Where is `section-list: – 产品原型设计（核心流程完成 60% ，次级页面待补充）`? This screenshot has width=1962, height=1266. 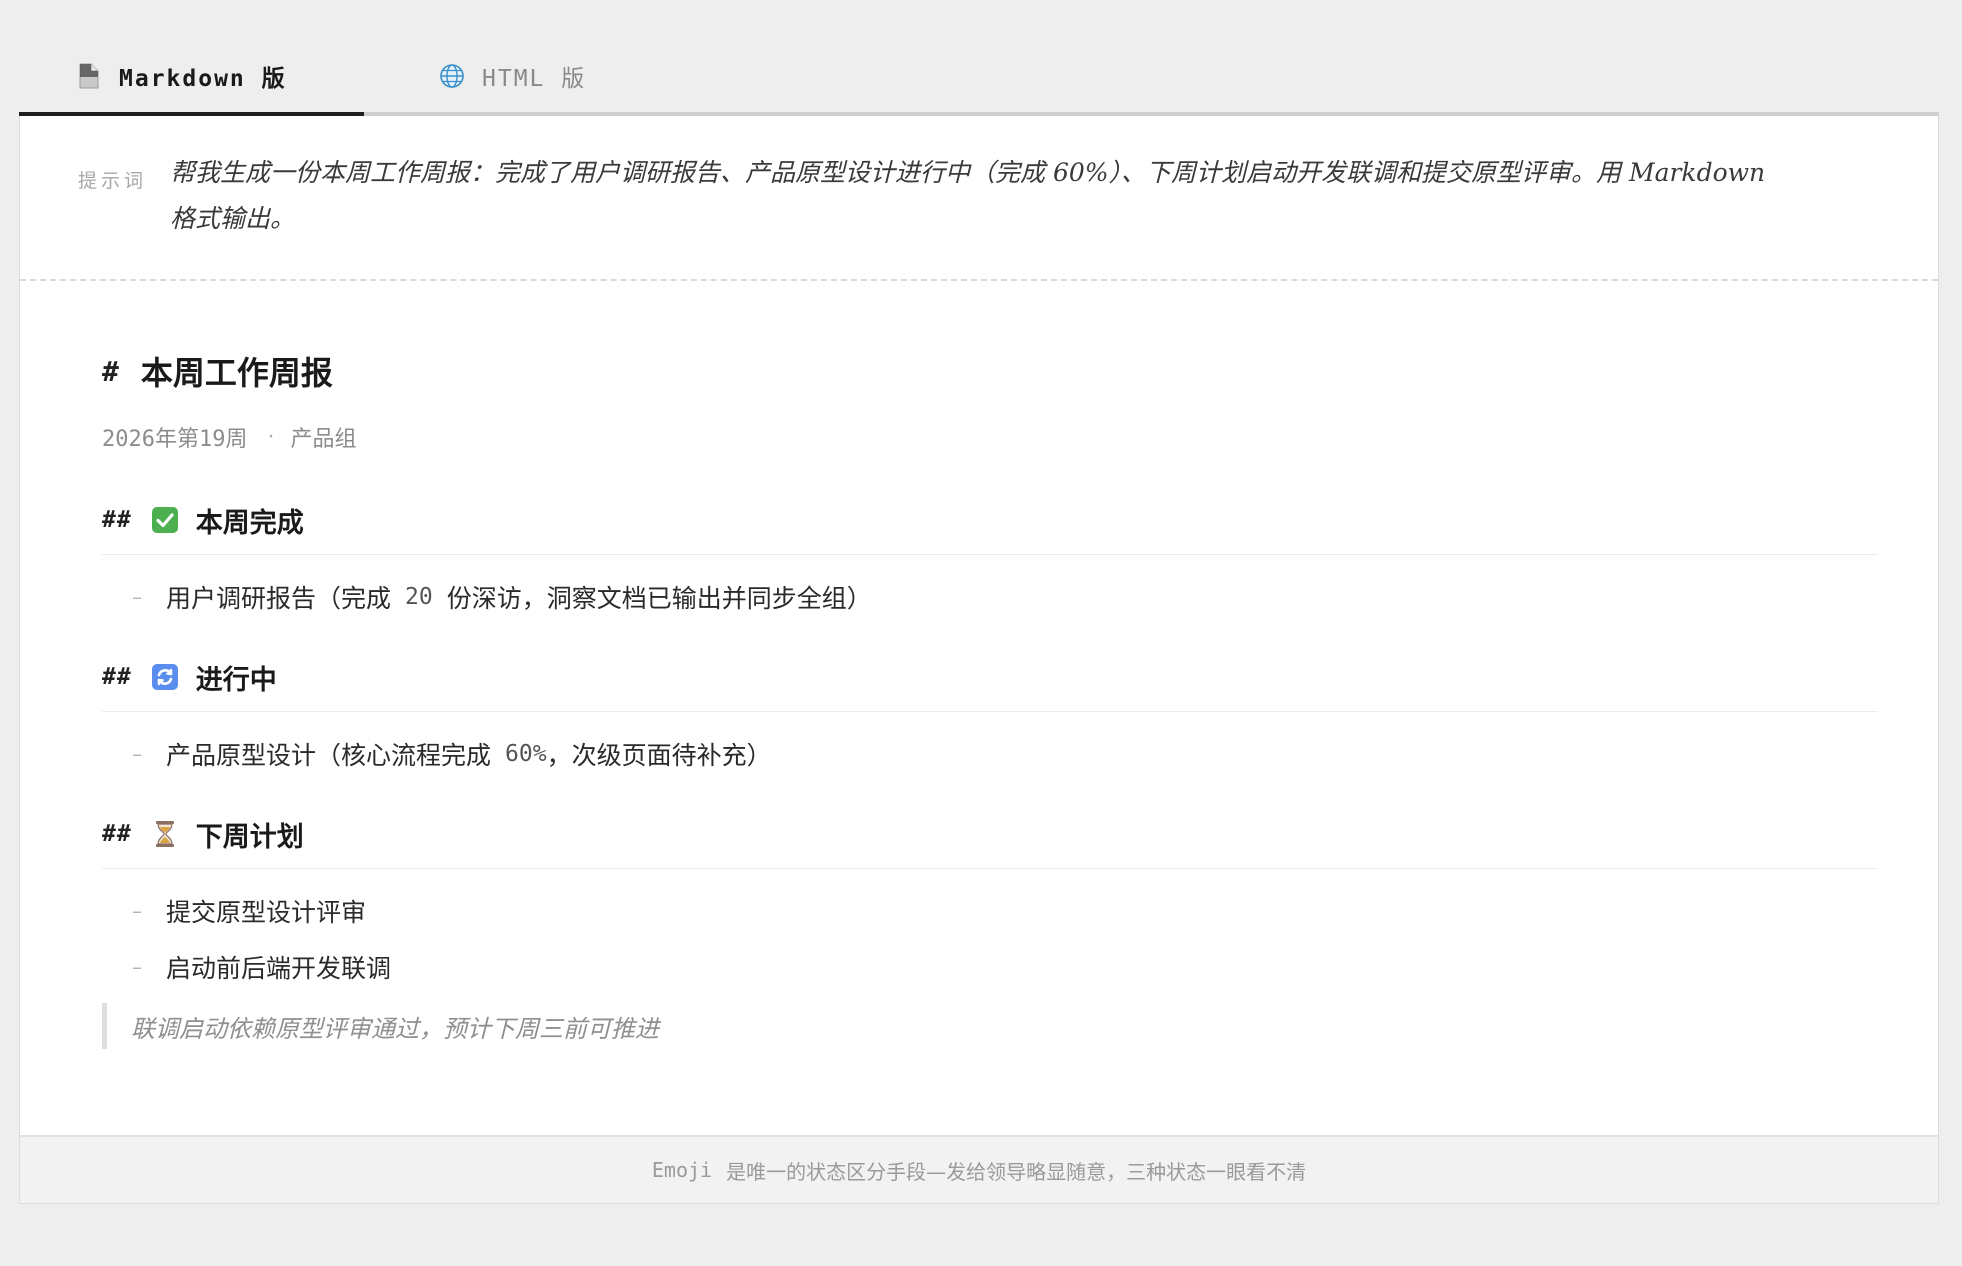 section-list: – 产品原型设计（核心流程完成 60% ，次级页面待补充） is located at coordinates (990, 754).